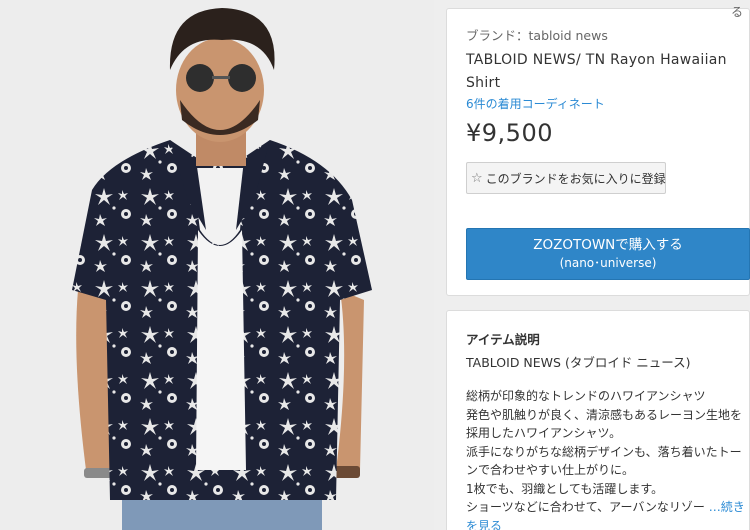 This screenshot has height=530, width=750. What do you see at coordinates (550, 470) in the screenshot?
I see `description-line: ンで合わせやすい仕上がりに。` at bounding box center [550, 470].